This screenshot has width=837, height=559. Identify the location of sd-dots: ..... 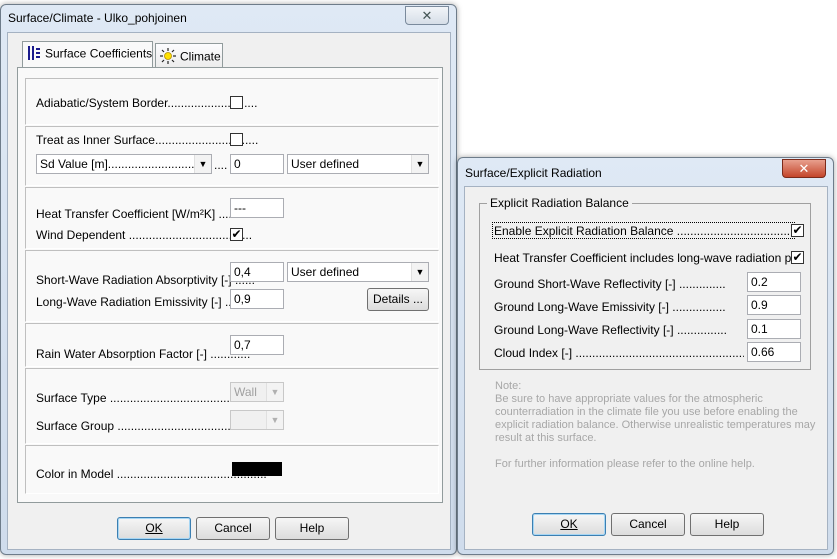
(221, 165).